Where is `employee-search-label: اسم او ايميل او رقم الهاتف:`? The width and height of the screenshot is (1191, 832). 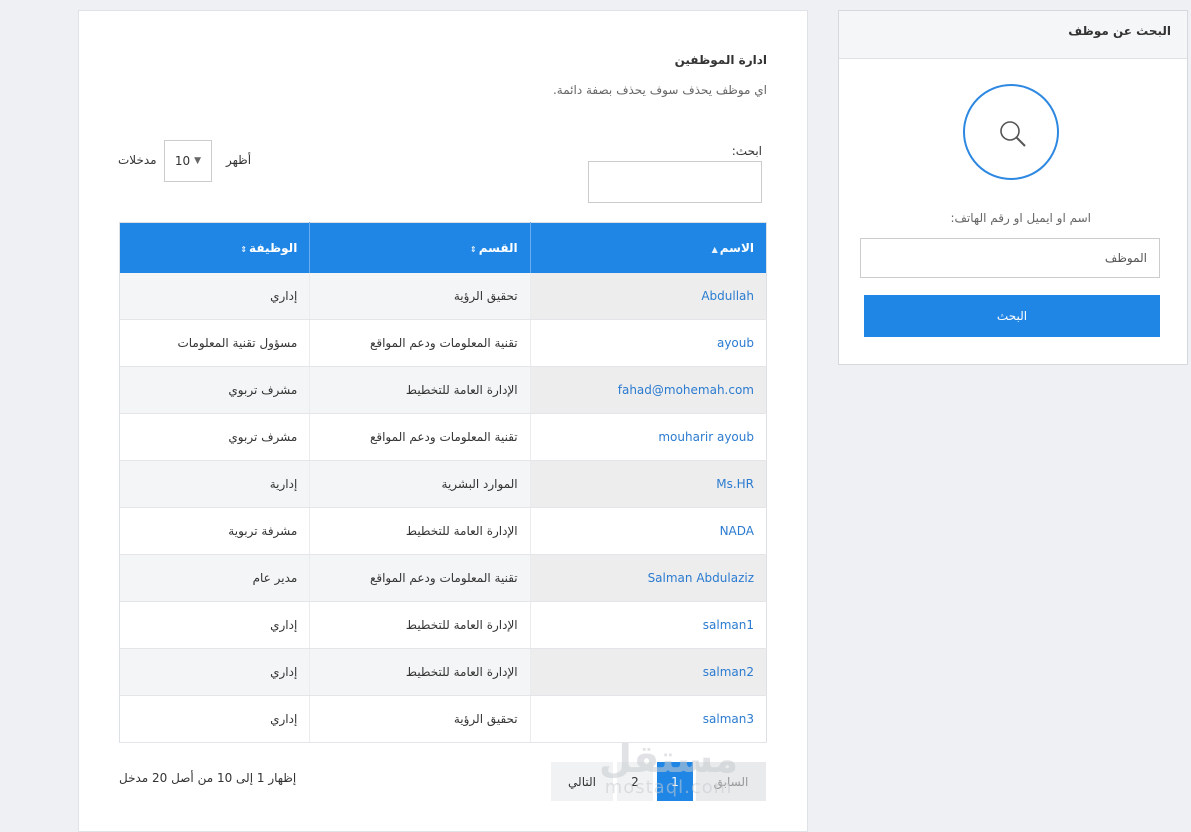
employee-search-label: اسم او ايميل او رقم الهاتف: is located at coordinates (1020, 218).